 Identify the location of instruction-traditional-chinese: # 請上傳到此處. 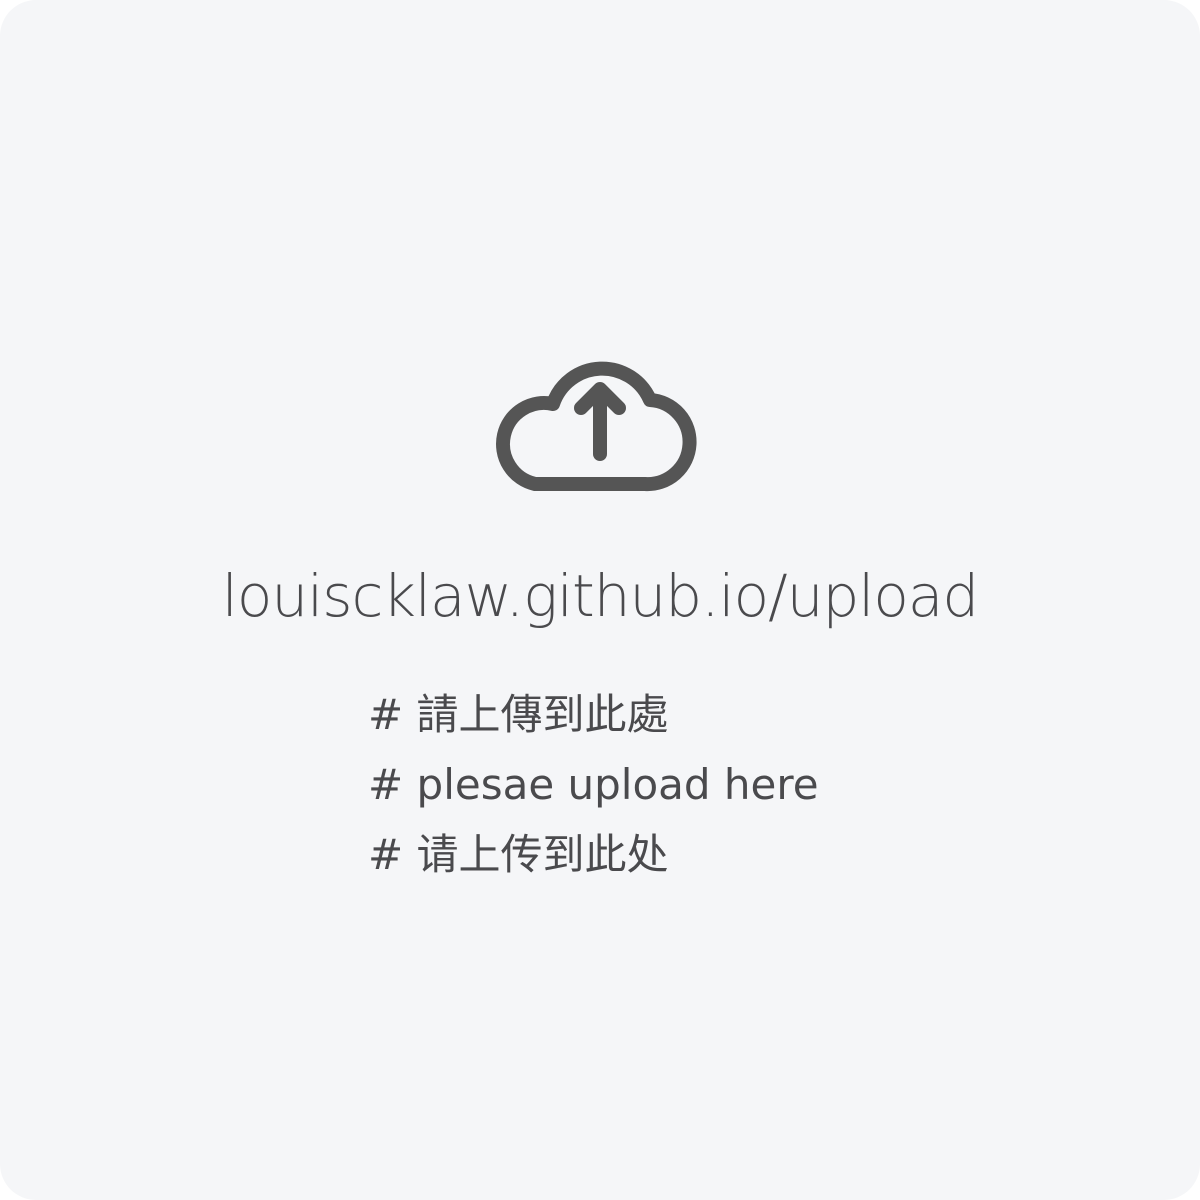
(518, 714).